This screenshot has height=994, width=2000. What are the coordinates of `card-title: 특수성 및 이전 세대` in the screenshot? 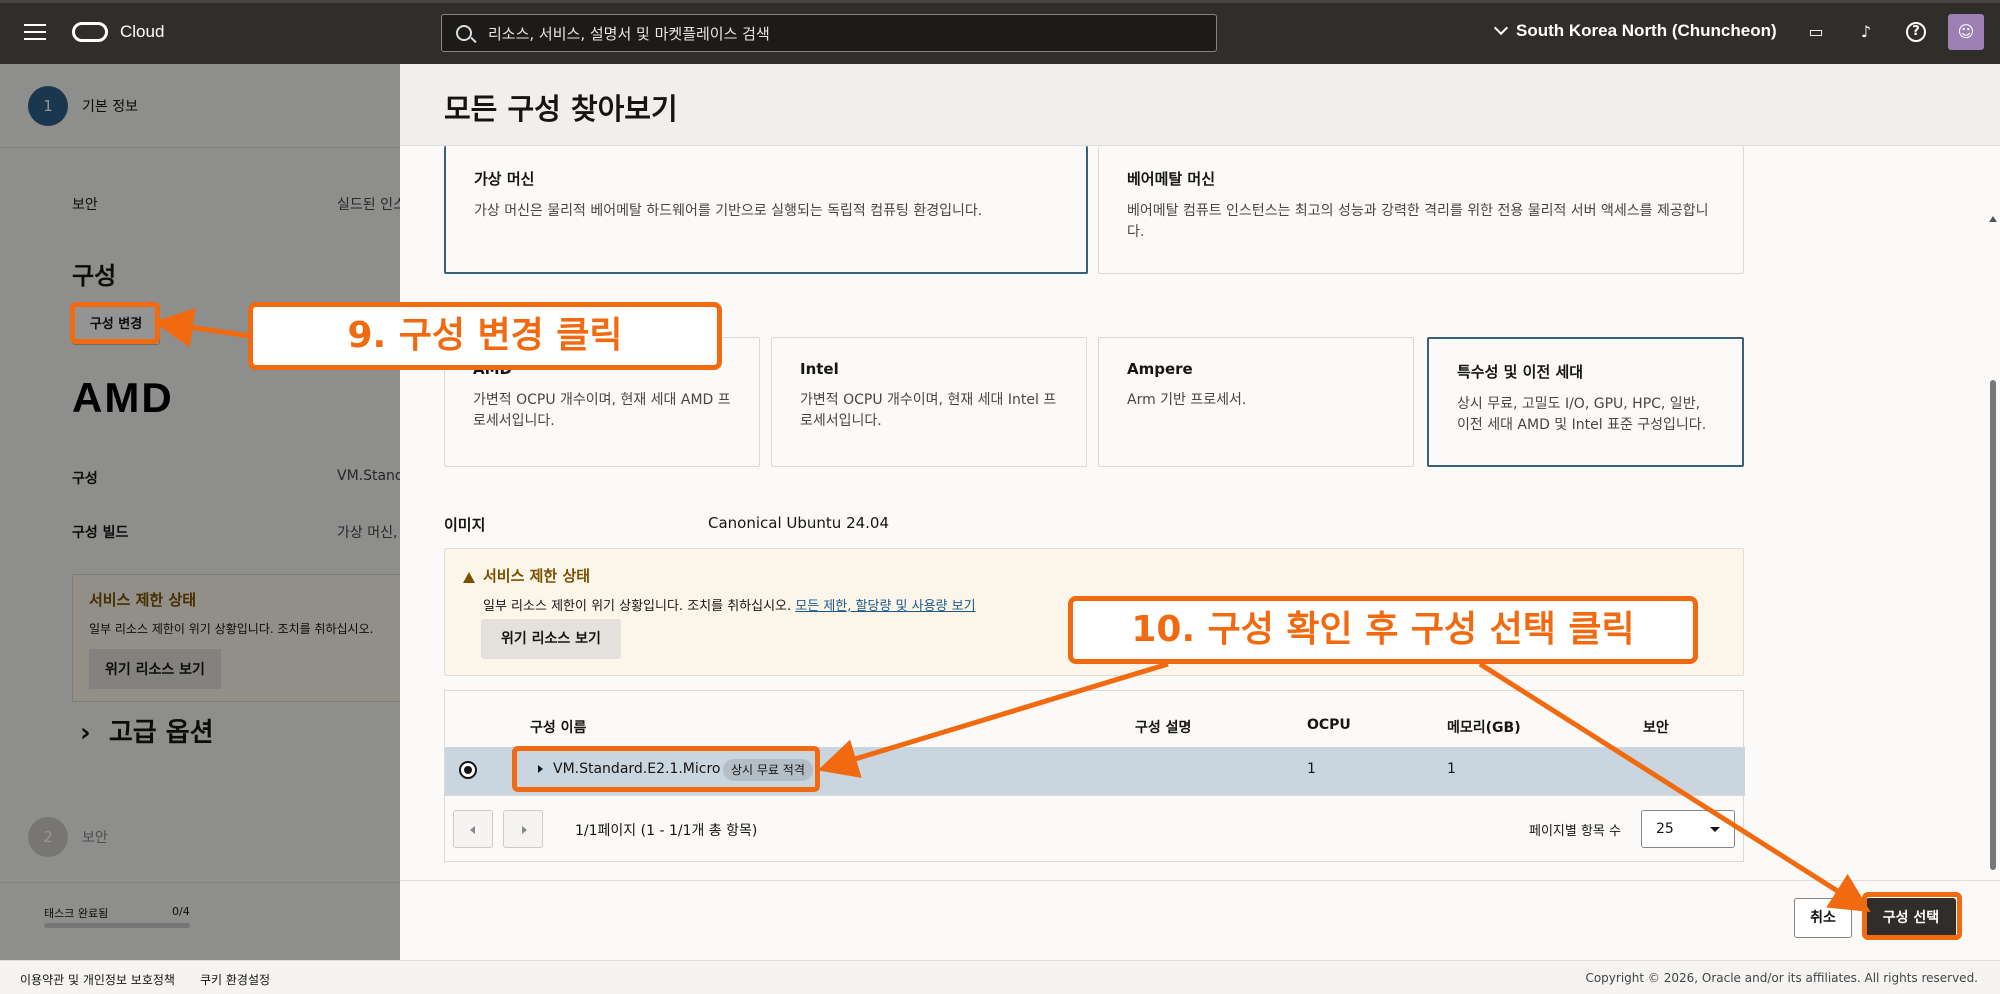 It's located at (1520, 372).